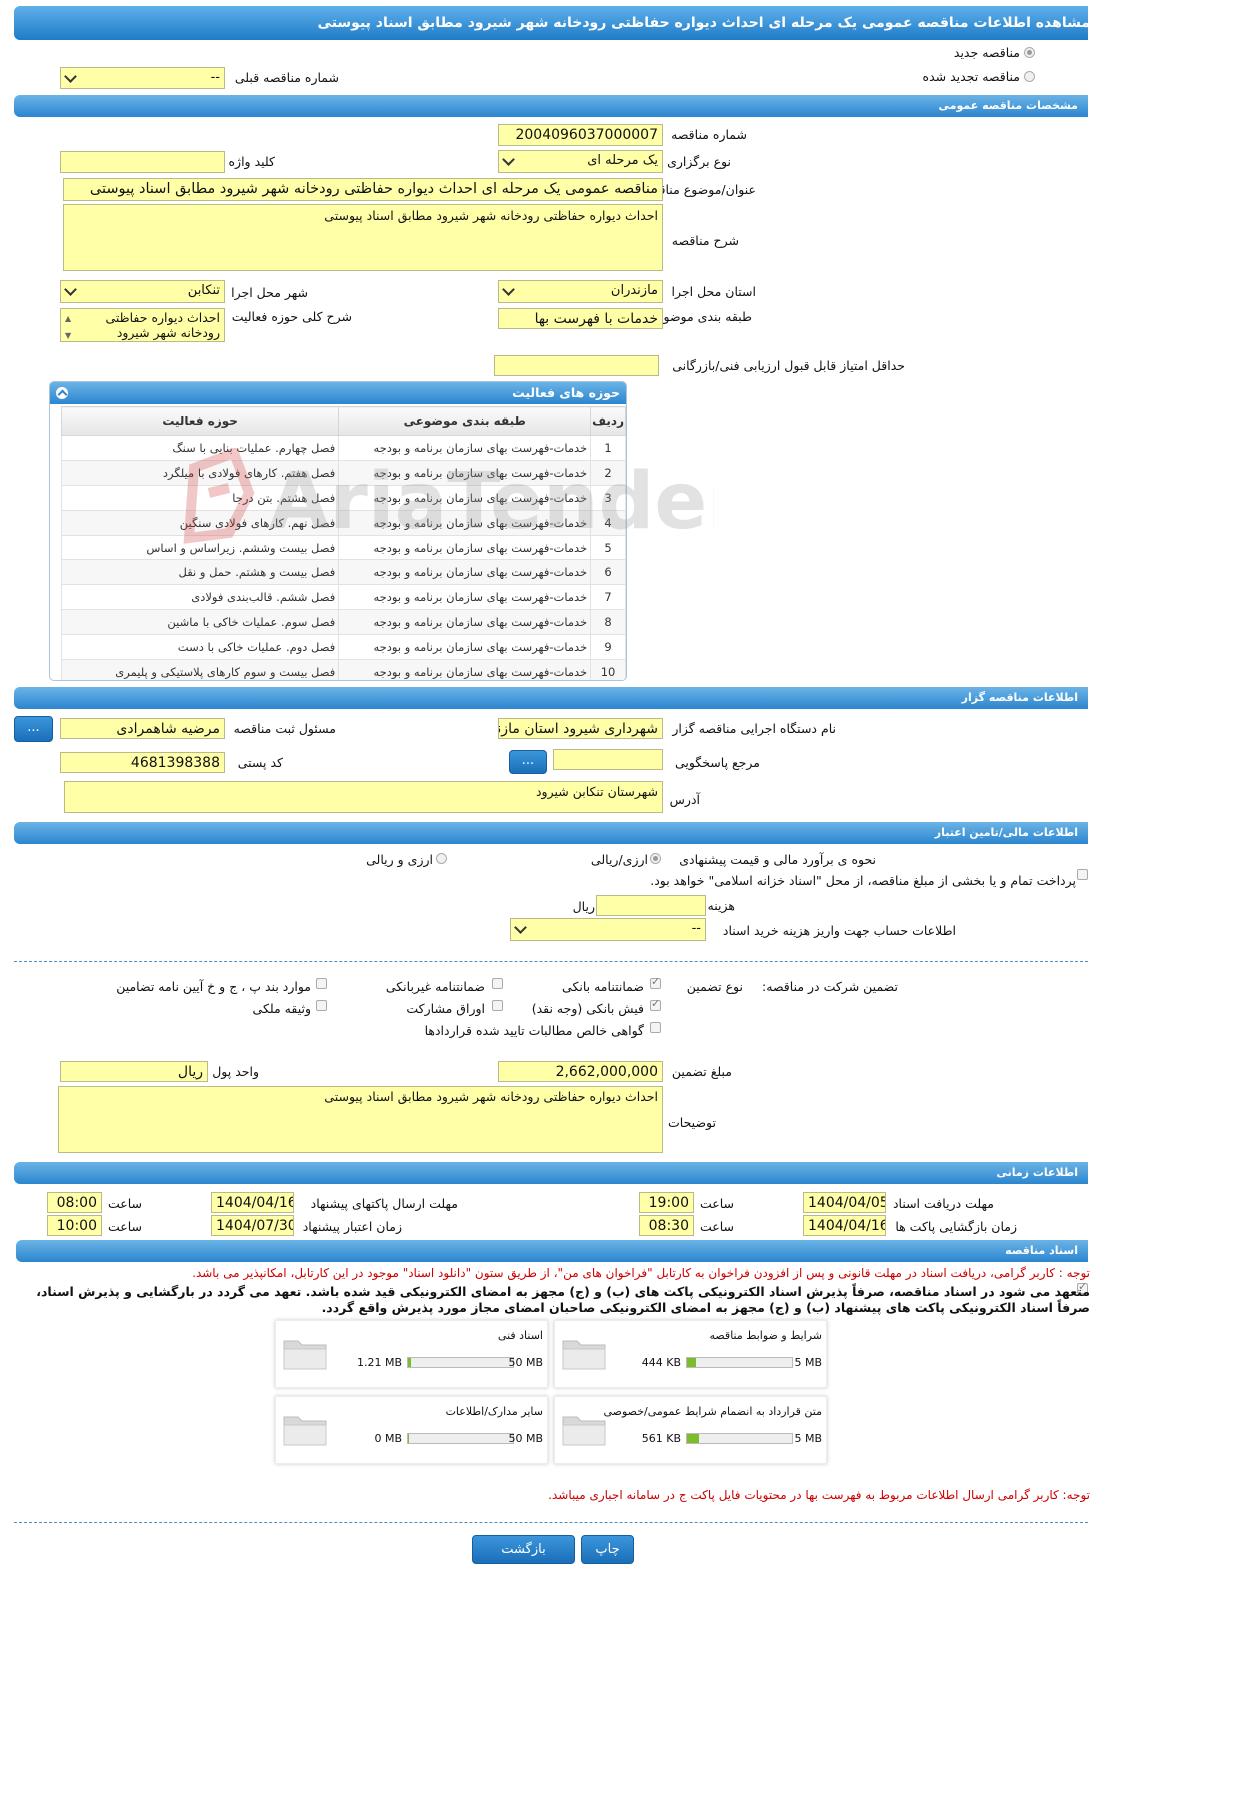 Image resolution: width=1250 pixels, height=1801 pixels. What do you see at coordinates (411, 1354) in the screenshot?
I see `document-file-card: اسناد فنی 1.21 MB 50 MB` at bounding box center [411, 1354].